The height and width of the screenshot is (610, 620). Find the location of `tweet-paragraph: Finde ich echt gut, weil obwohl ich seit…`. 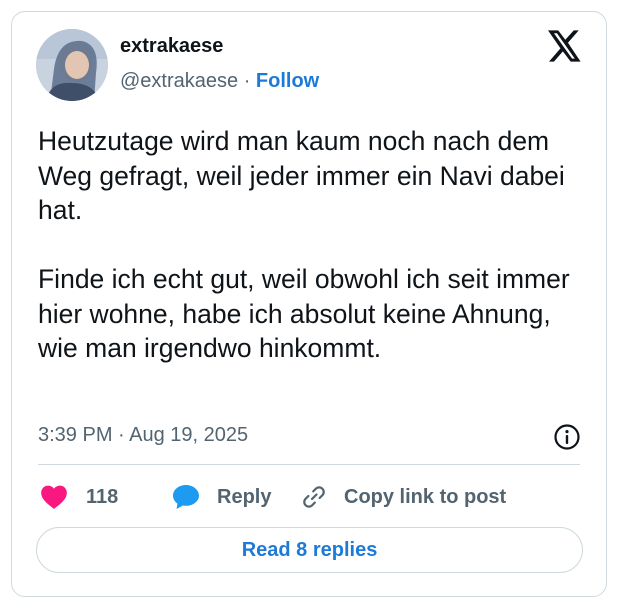

tweet-paragraph: Finde ich echt gut, weil obwohl ich seit… is located at coordinates (304, 313).